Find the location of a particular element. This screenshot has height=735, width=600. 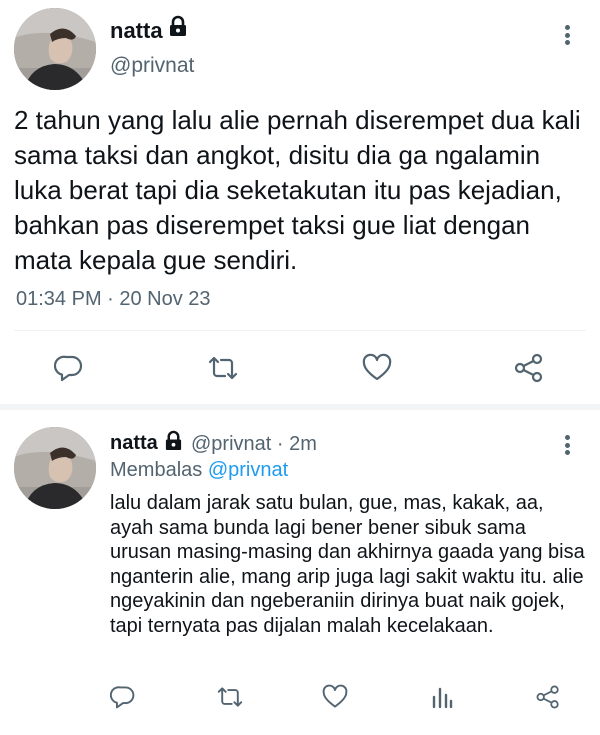

replying-prefix: Membalas is located at coordinates (156, 470).